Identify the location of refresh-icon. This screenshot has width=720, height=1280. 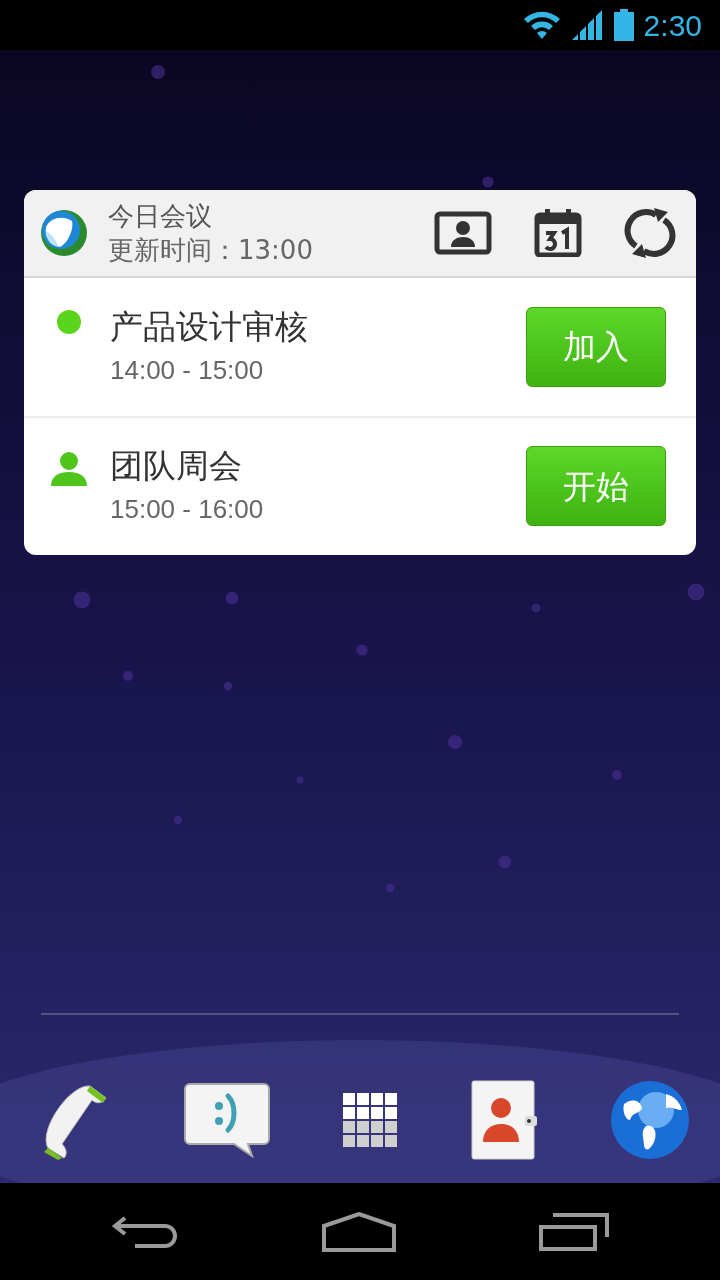
(650, 233).